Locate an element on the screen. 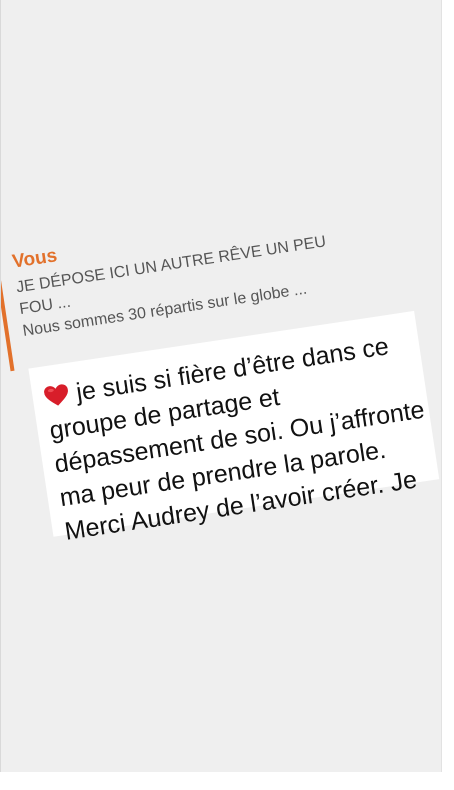  red-heart-icon is located at coordinates (56, 393).